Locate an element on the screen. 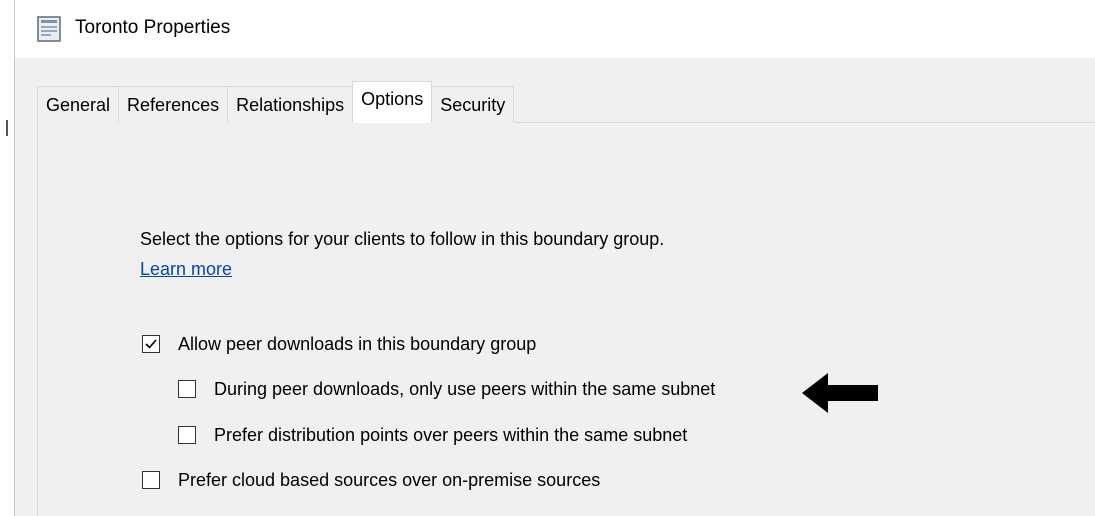  allow-peer-downloads-checkbox is located at coordinates (151, 344).